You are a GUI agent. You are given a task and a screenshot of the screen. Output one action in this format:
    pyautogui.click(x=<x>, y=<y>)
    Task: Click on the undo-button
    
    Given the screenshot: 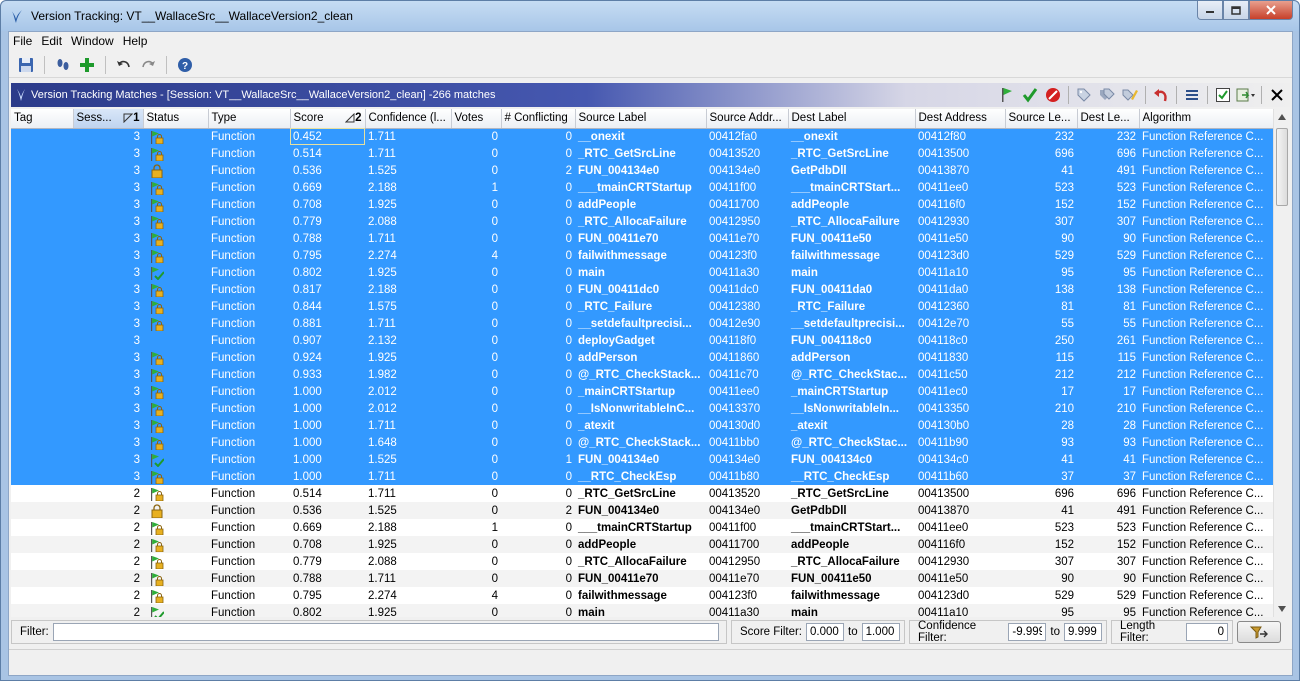 What is the action you would take?
    pyautogui.click(x=124, y=65)
    